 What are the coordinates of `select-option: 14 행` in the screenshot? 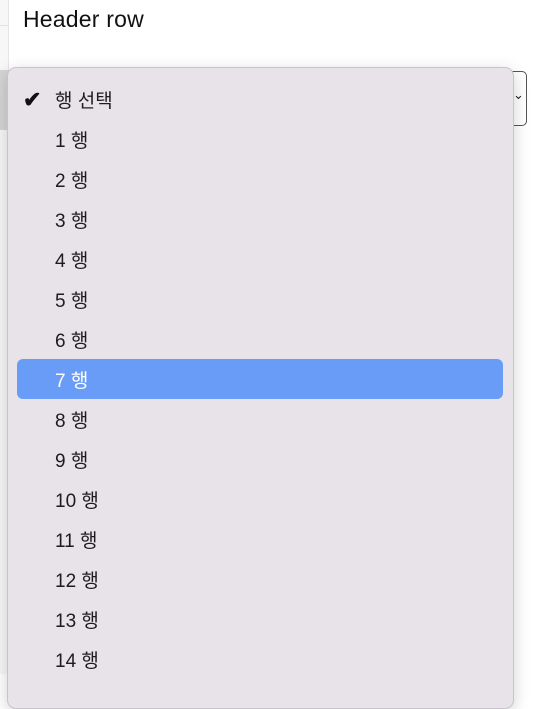 It's located at (260, 659).